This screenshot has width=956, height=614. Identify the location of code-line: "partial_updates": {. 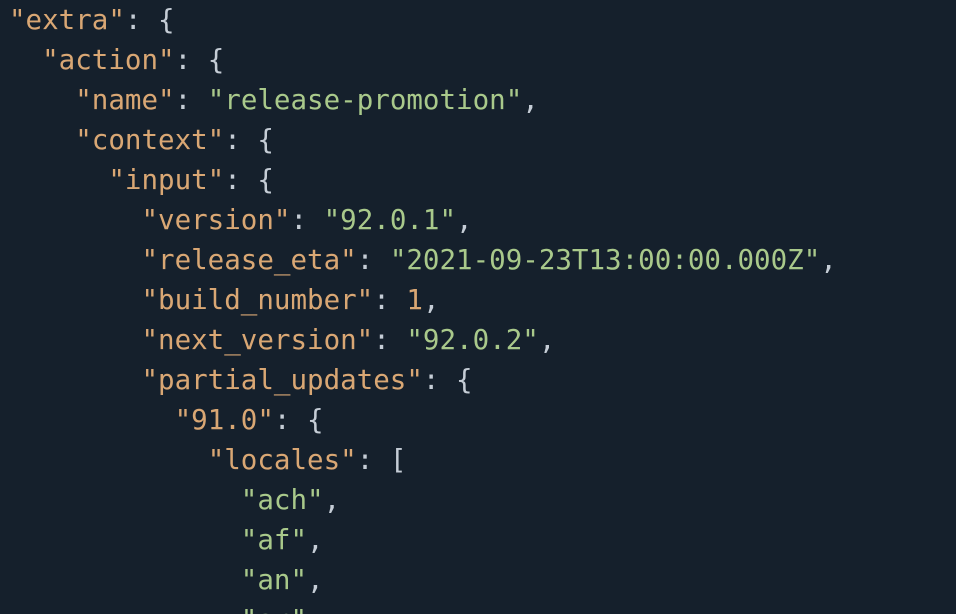
(423, 380).